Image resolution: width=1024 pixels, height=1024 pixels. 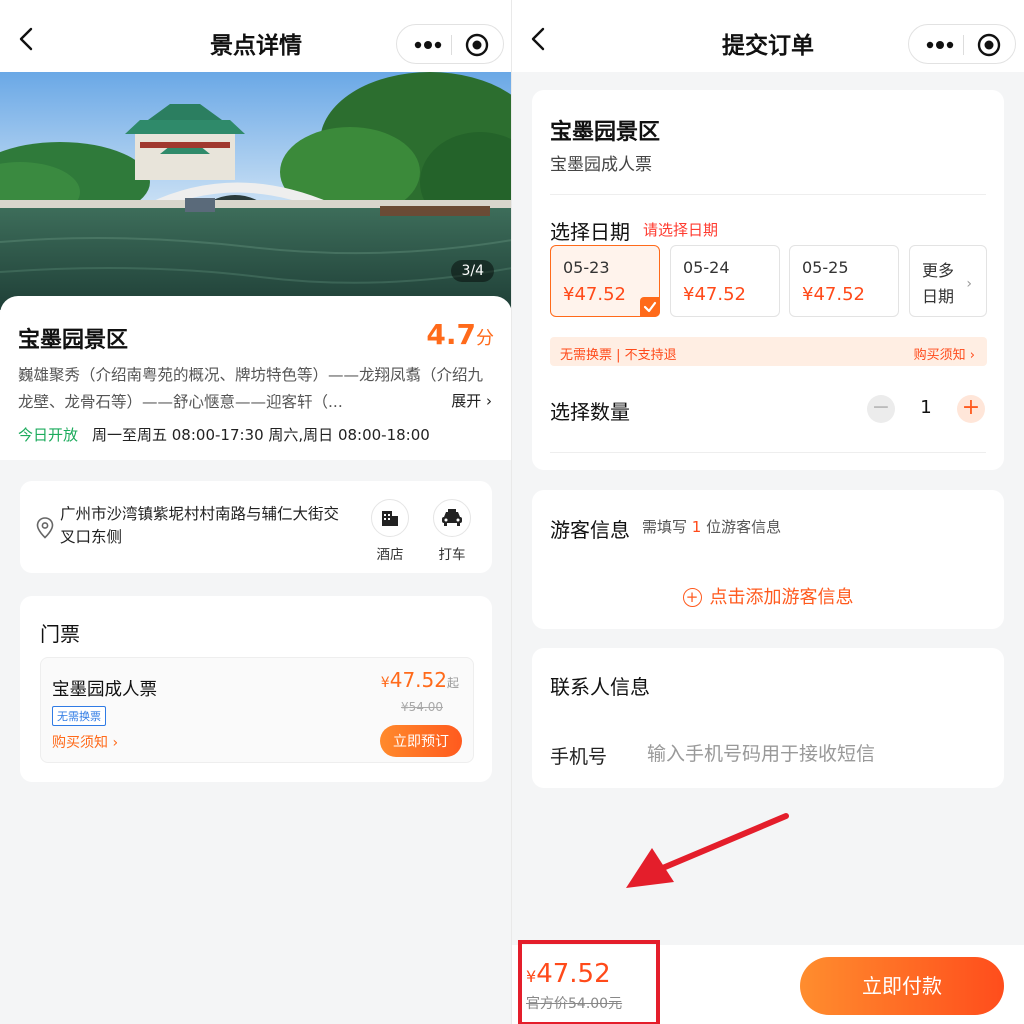 I want to click on open-hours: 周一至周五 08:00-17:30 周六,周日 08:00-18:00, so click(x=261, y=435).